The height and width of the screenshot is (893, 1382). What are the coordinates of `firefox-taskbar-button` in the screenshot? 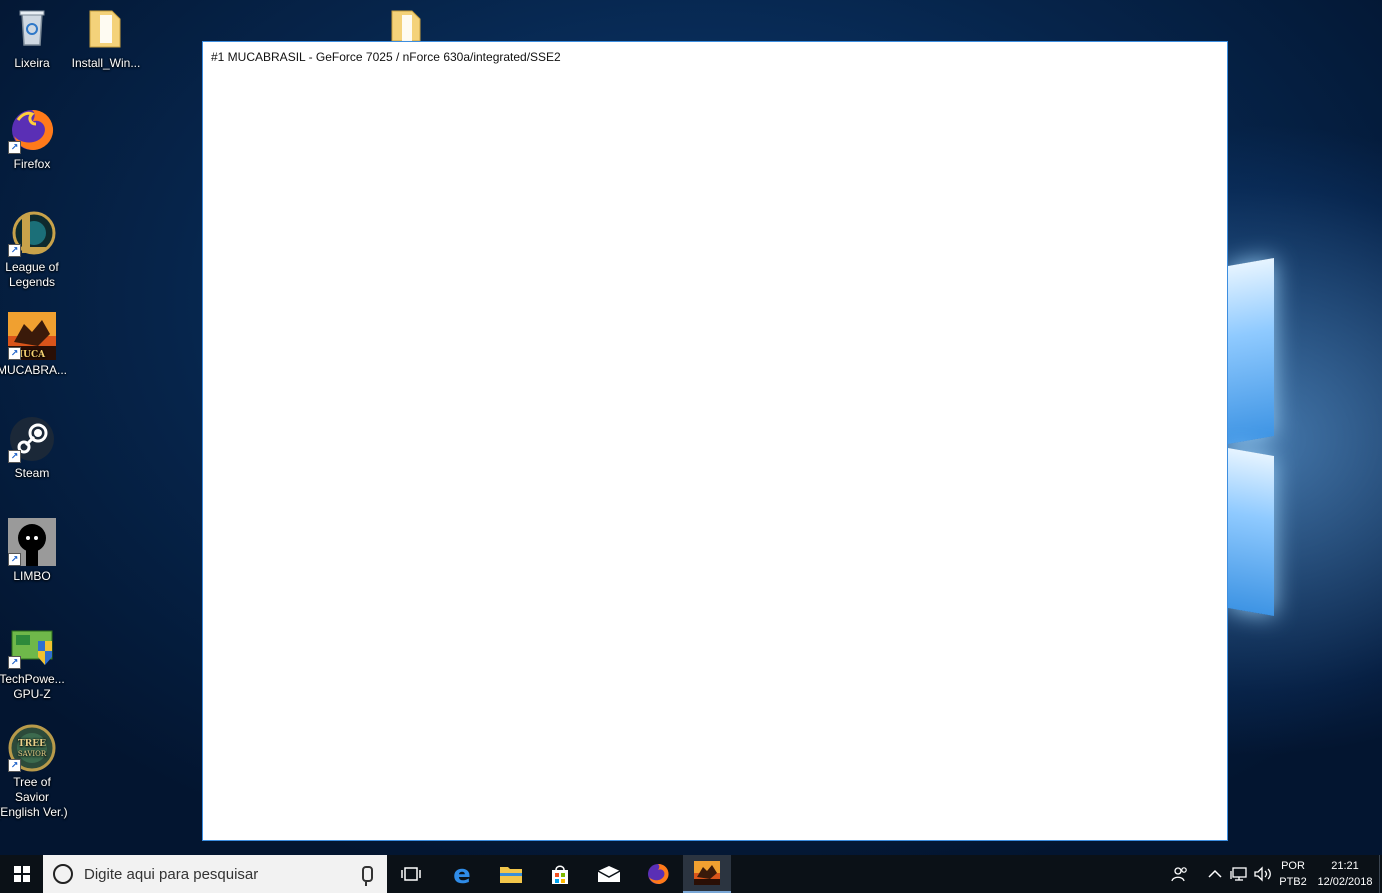 It's located at (658, 874).